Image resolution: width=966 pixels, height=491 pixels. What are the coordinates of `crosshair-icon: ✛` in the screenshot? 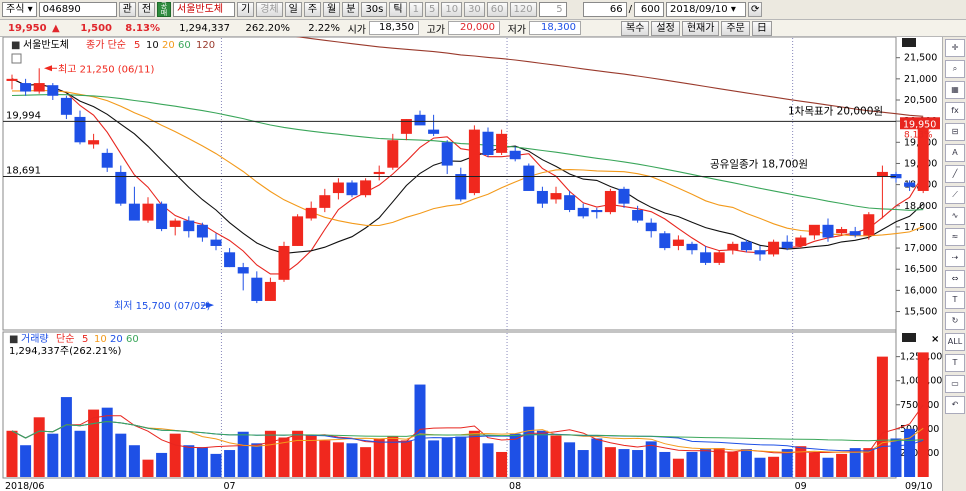 It's located at (955, 48).